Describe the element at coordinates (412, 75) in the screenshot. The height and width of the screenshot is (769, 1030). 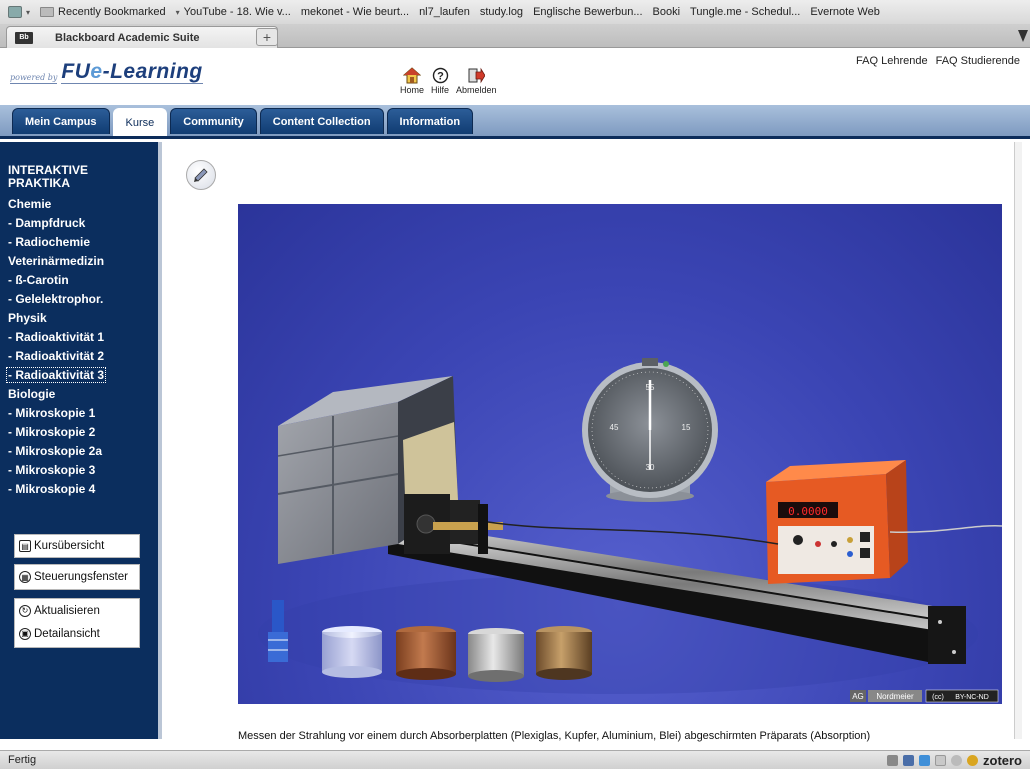
I see `home-icon` at that location.